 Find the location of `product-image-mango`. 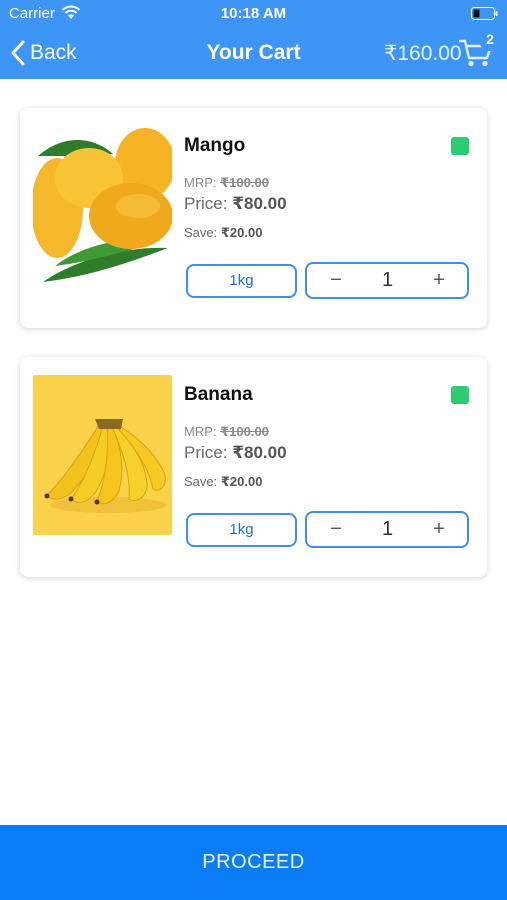

product-image-mango is located at coordinates (102, 206).